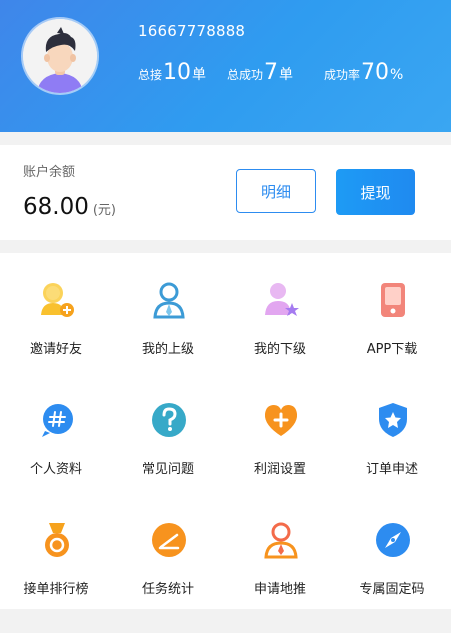 The height and width of the screenshot is (633, 451). What do you see at coordinates (276, 191) in the screenshot?
I see `detail-button: 明细` at bounding box center [276, 191].